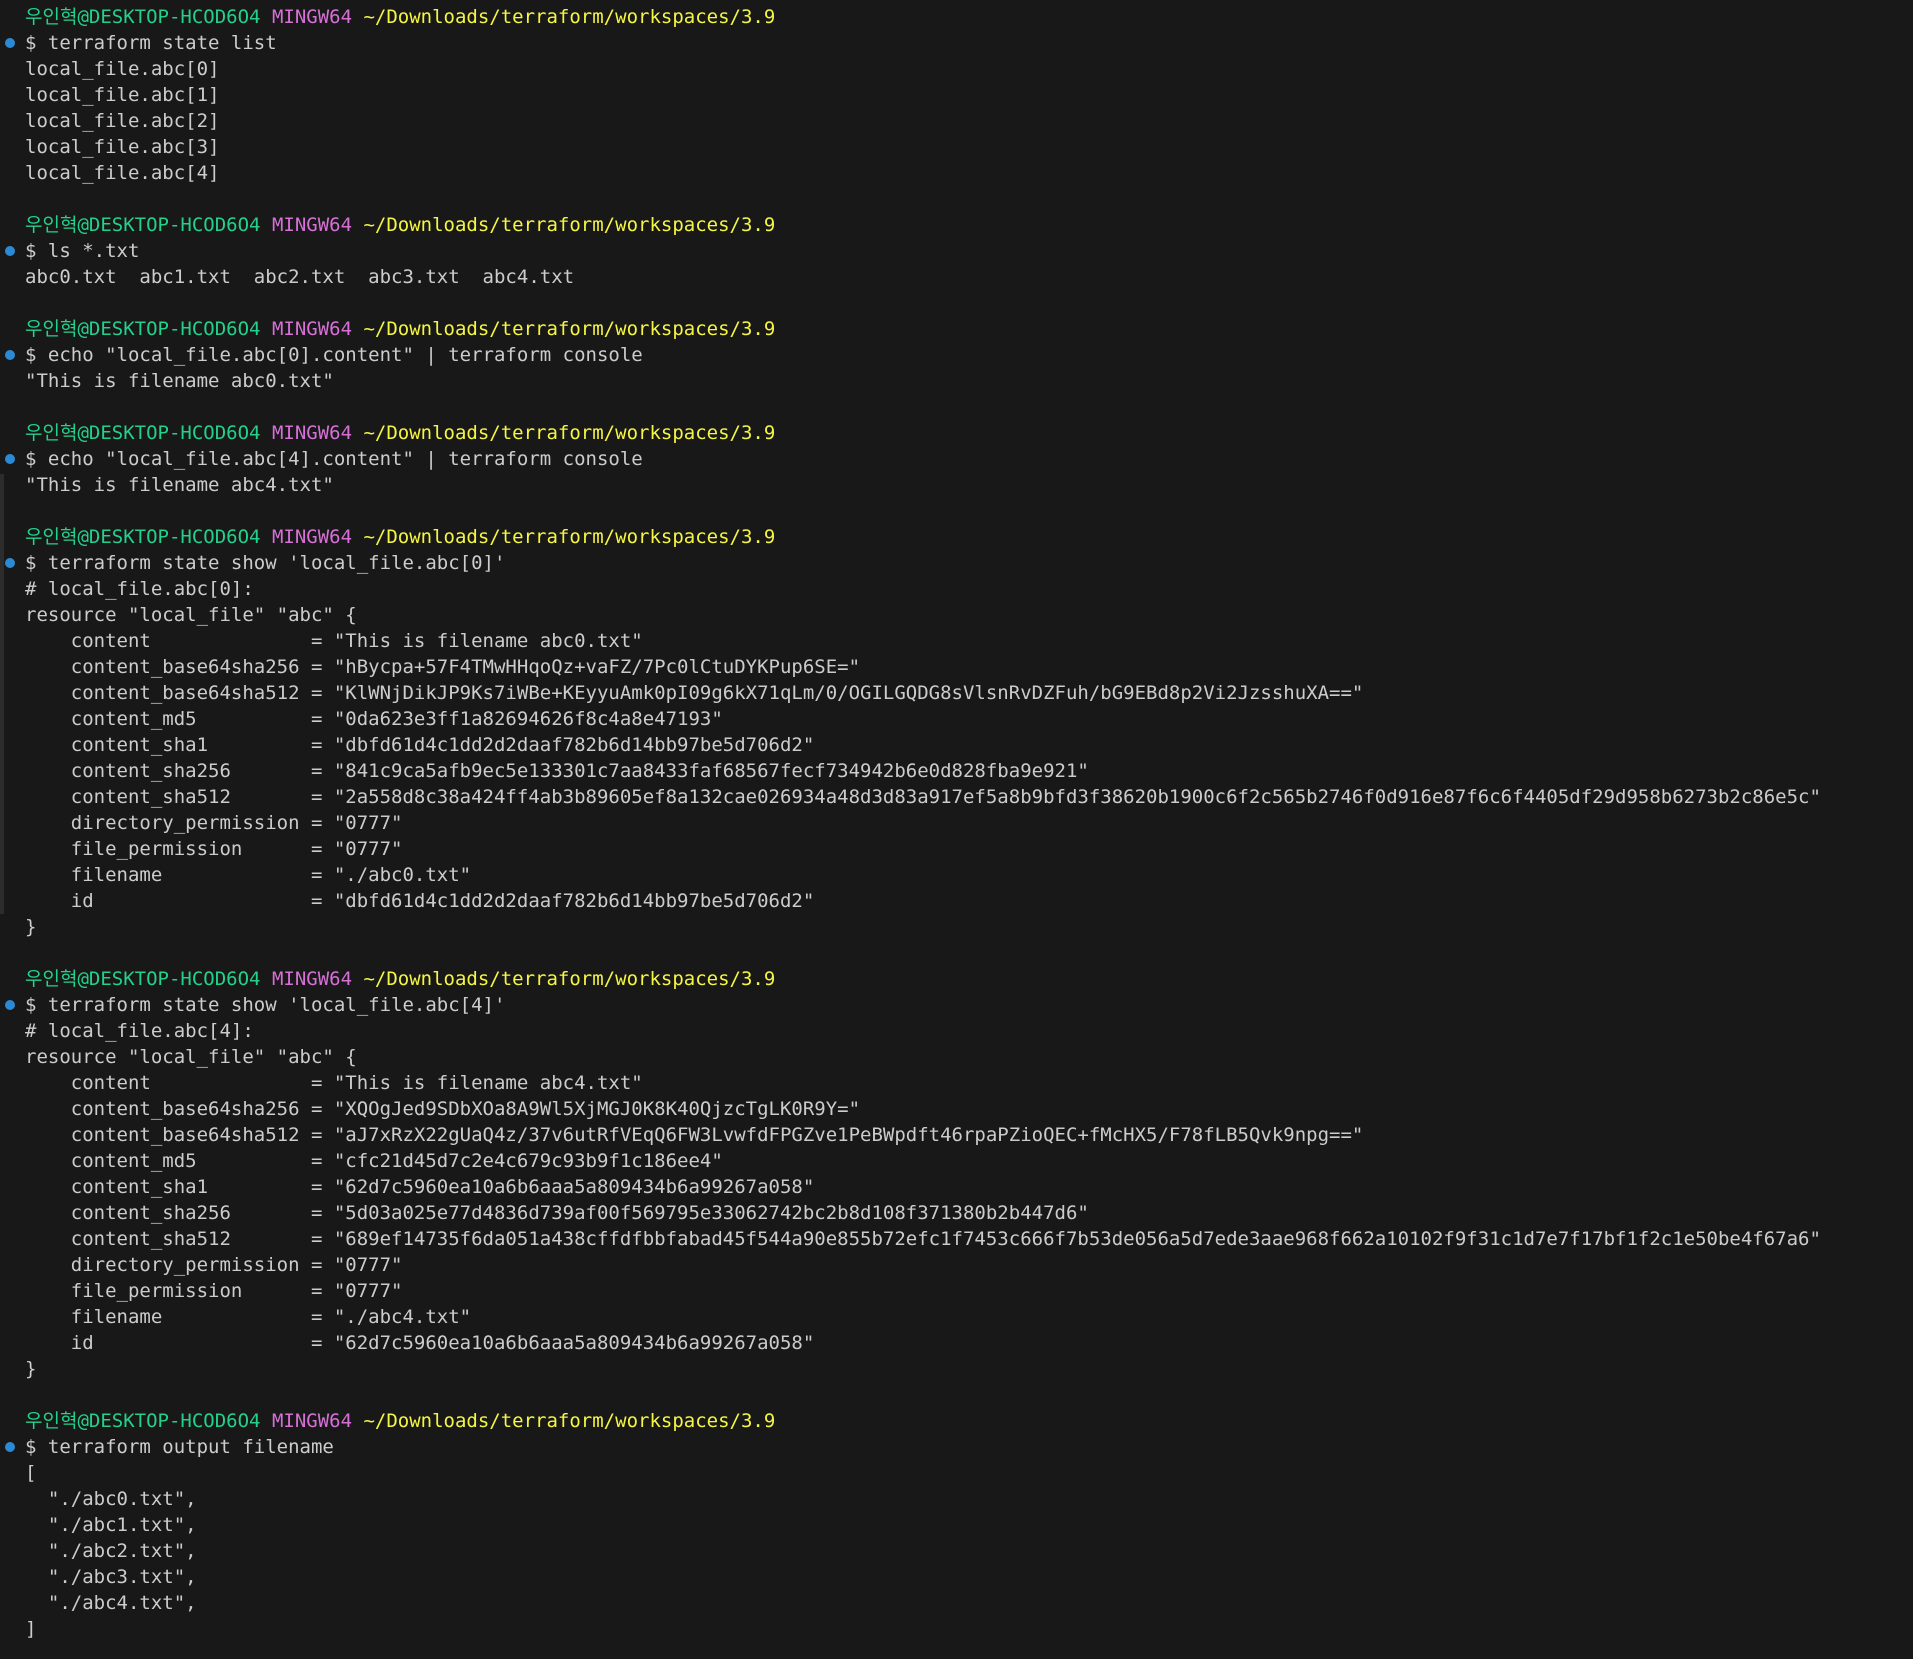 This screenshot has width=1913, height=1659. I want to click on output-line: # local_file.abc[4]:, so click(139, 1031).